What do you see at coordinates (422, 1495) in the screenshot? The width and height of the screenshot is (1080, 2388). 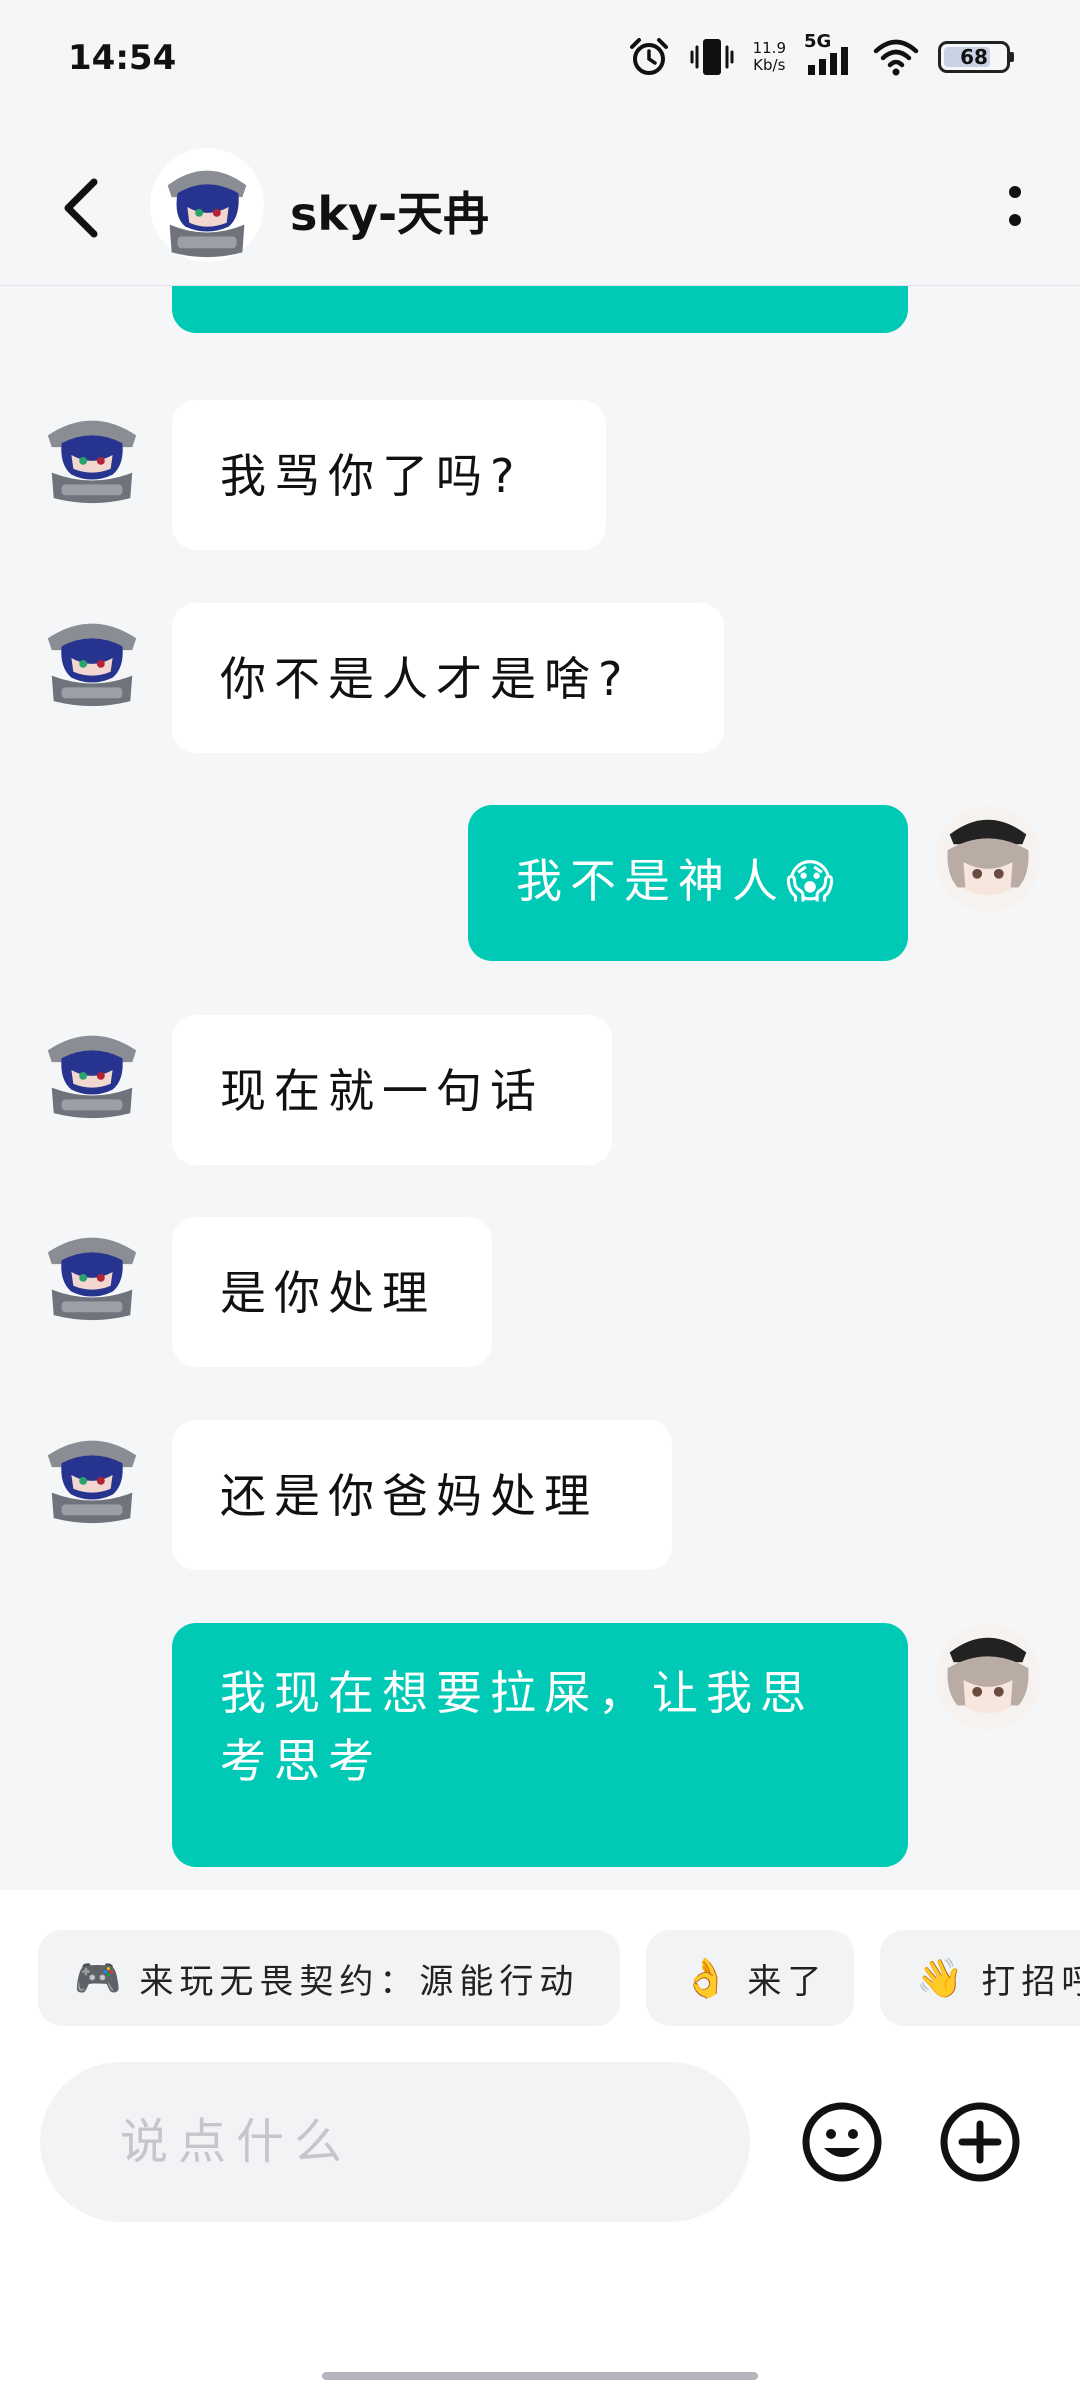 I see `message-bubble: 还是你爸妈处理` at bounding box center [422, 1495].